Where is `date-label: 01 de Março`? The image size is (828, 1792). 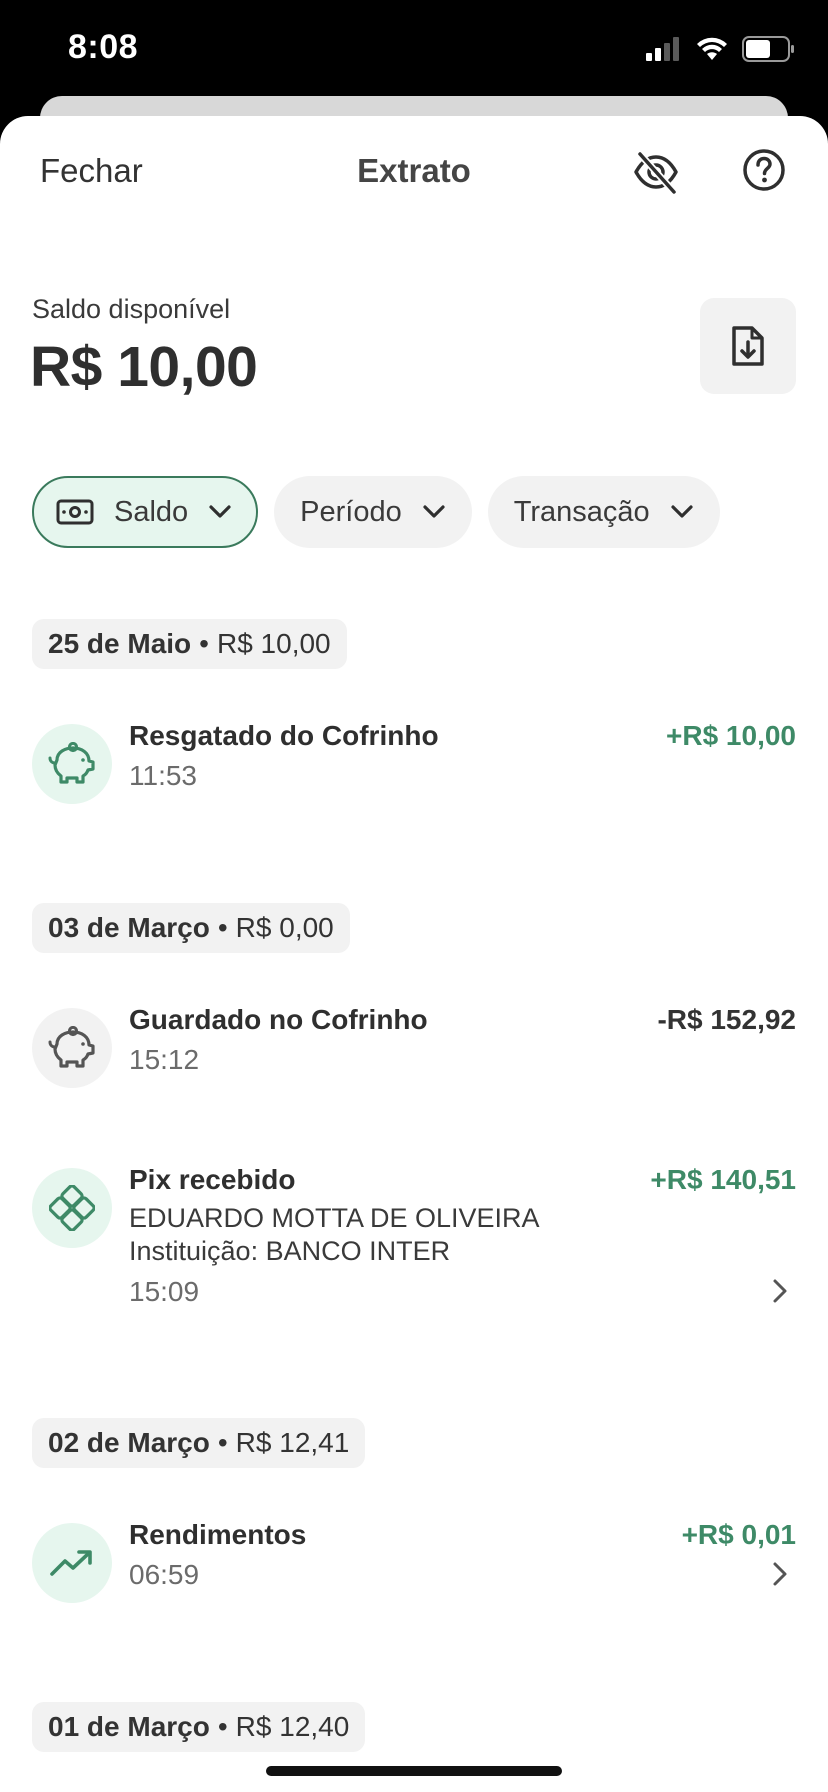
date-label: 01 de Março is located at coordinates (129, 1726).